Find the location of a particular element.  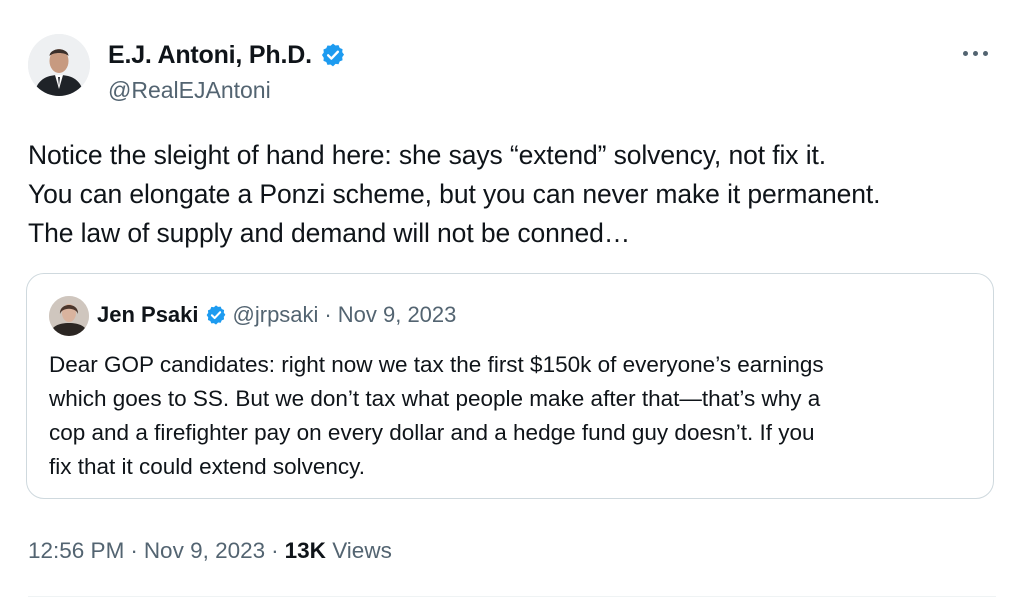

author-avatar is located at coordinates (59, 65).